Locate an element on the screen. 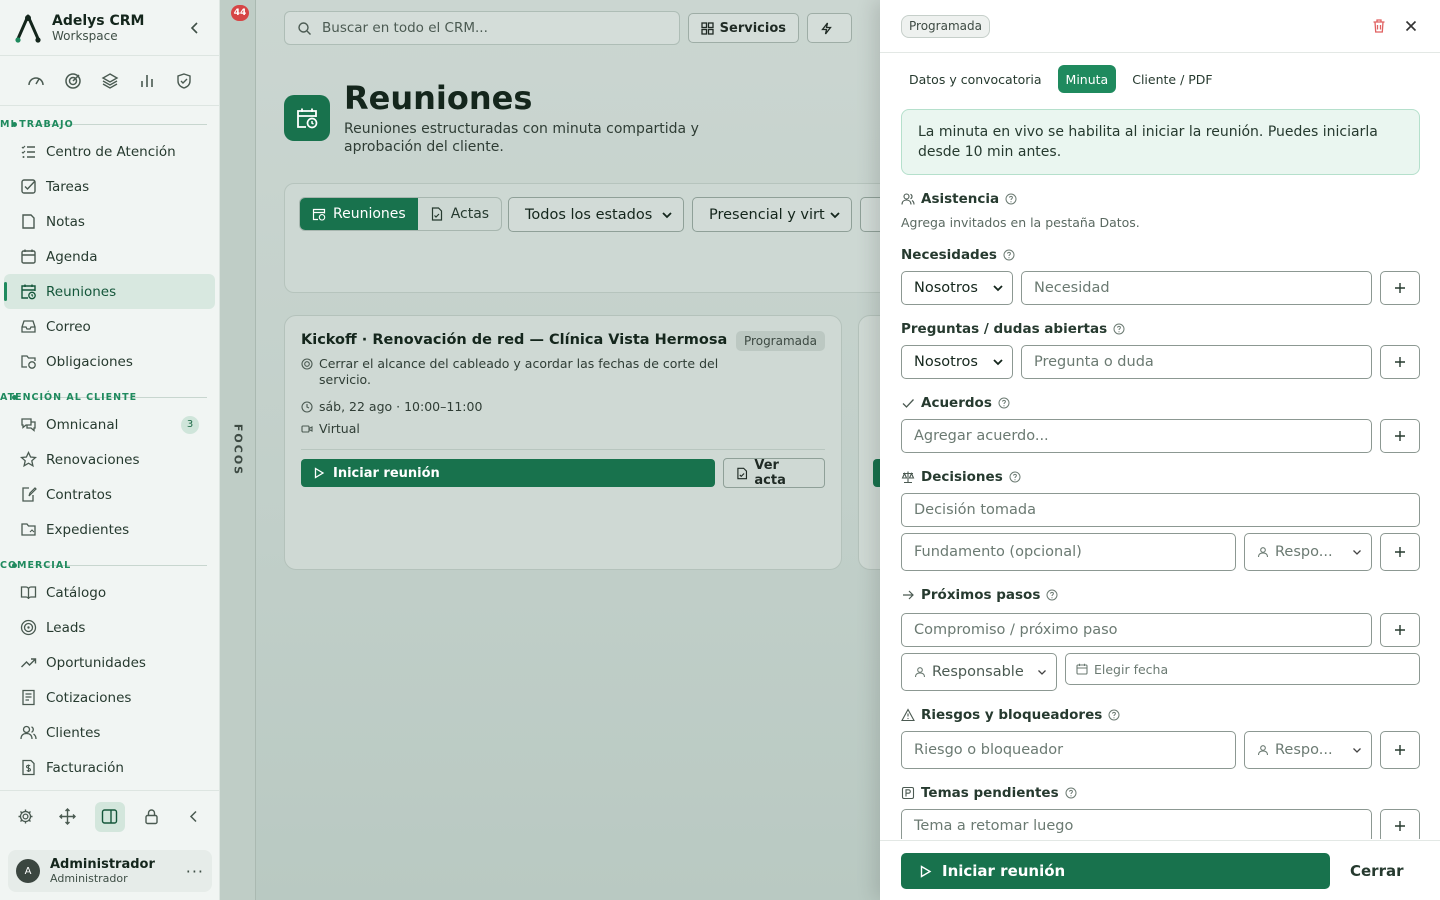 The image size is (1440, 900). add-paso-button is located at coordinates (1400, 630).